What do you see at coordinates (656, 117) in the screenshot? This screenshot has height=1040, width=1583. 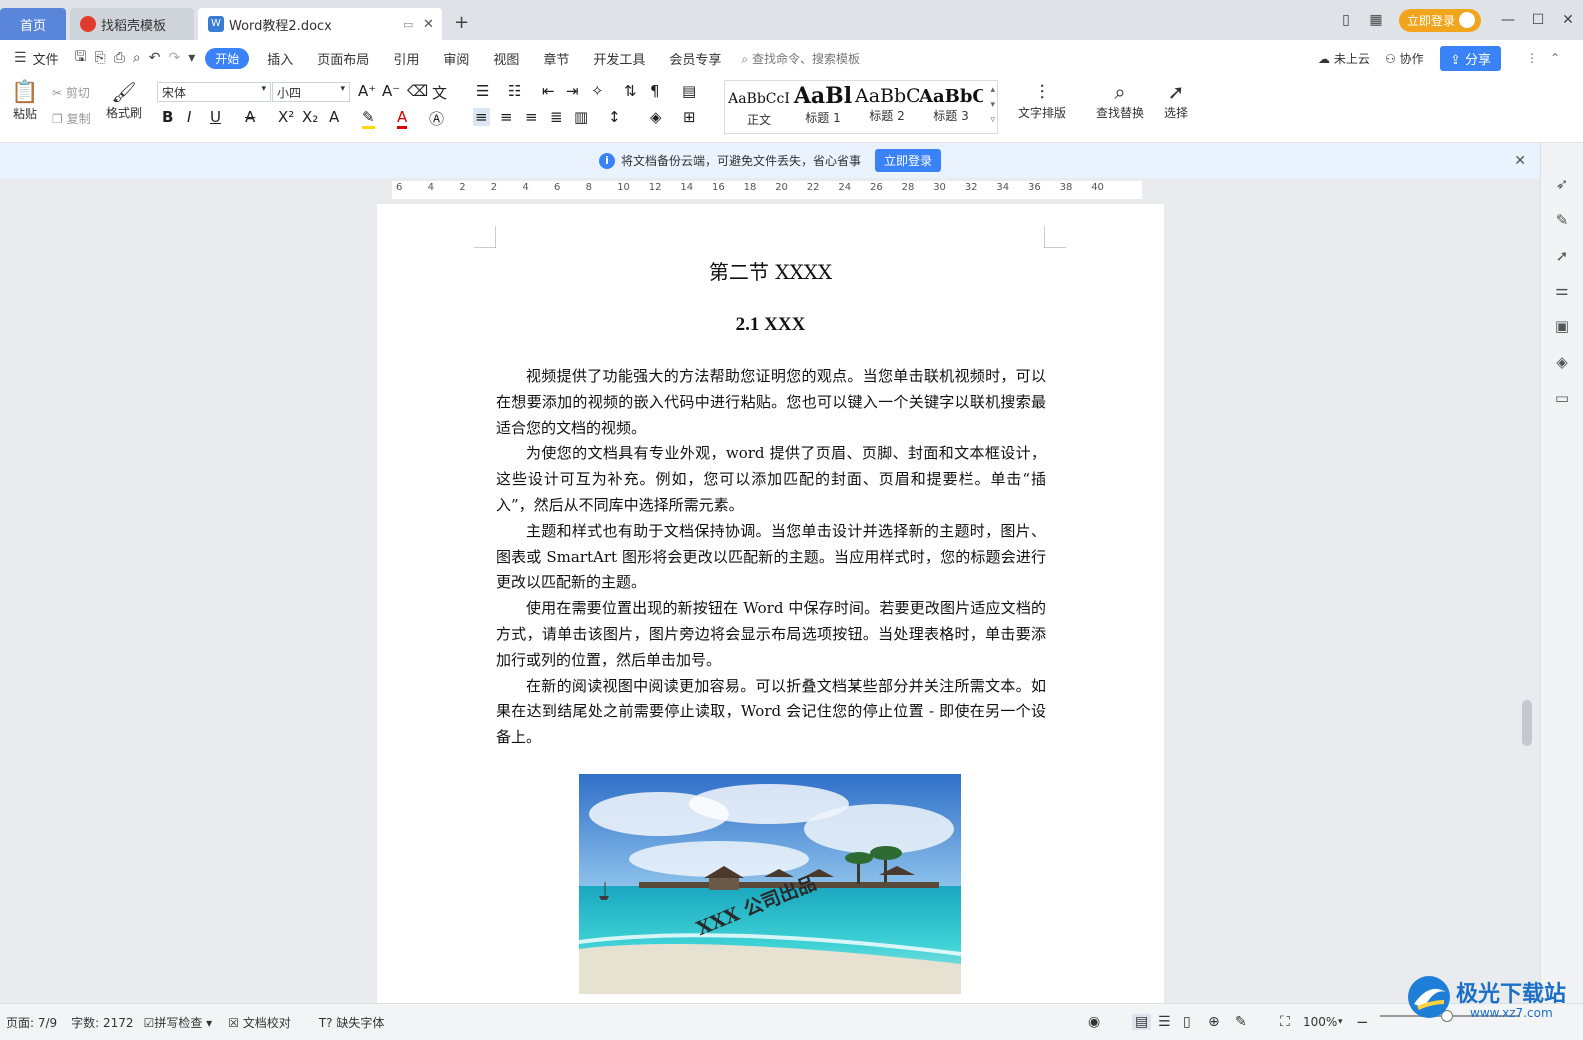 I see `shading-icon: ◈` at bounding box center [656, 117].